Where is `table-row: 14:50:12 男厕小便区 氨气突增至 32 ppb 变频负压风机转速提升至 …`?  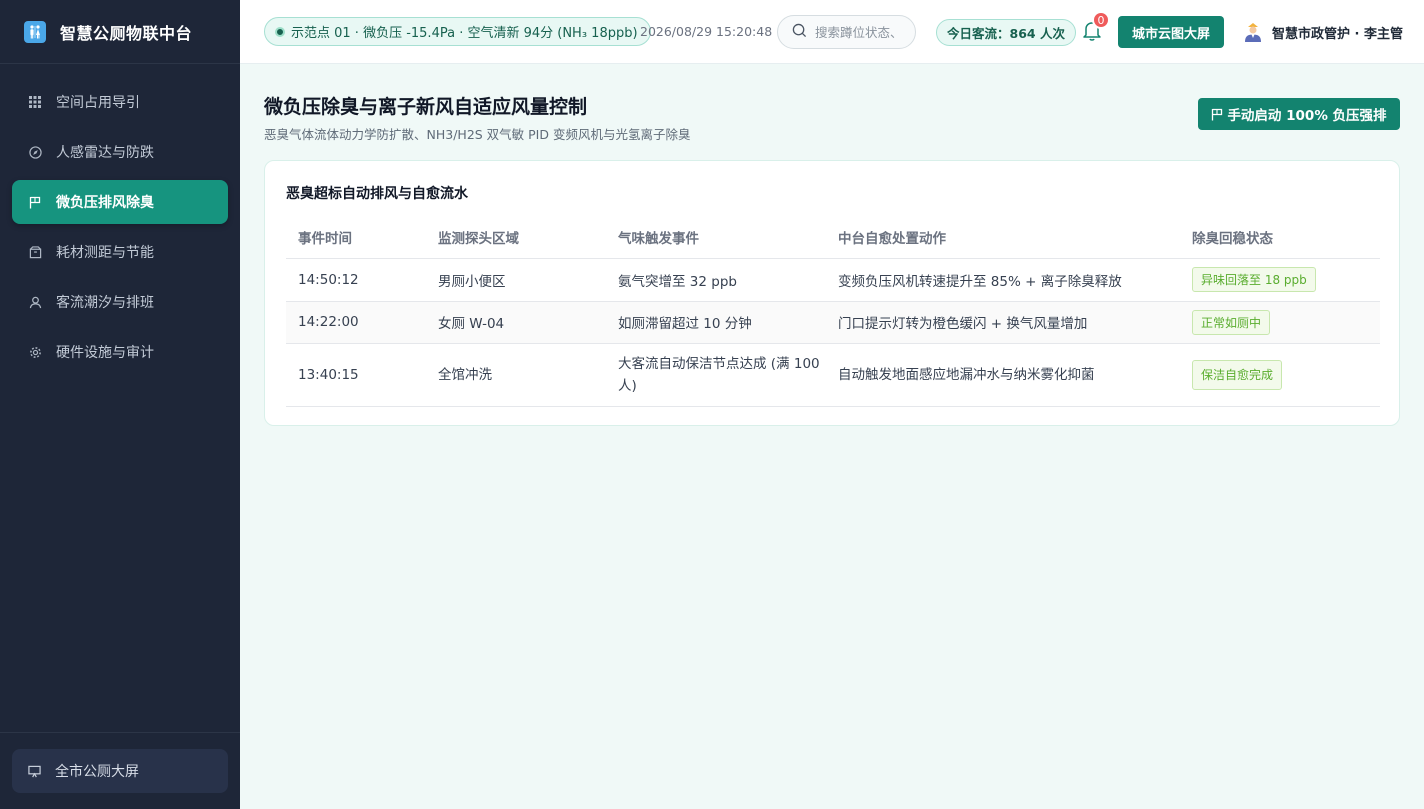
table-row: 14:50:12 男厕小便区 氨气突增至 32 ppb 变频负压风机转速提升至 … is located at coordinates (833, 280).